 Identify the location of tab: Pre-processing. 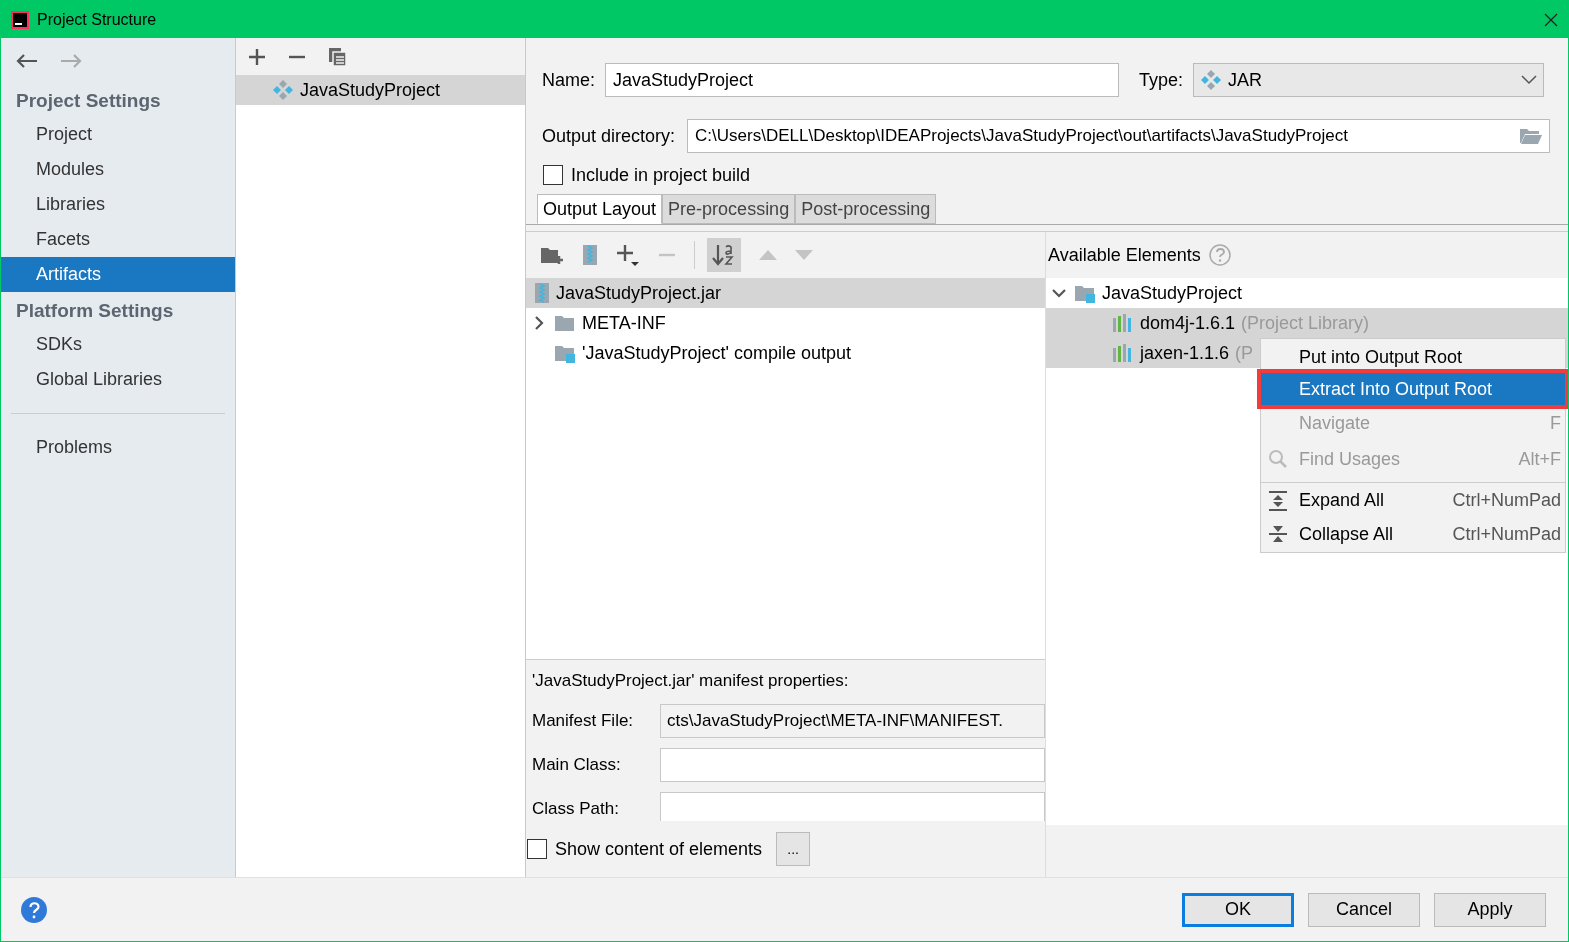
(729, 209).